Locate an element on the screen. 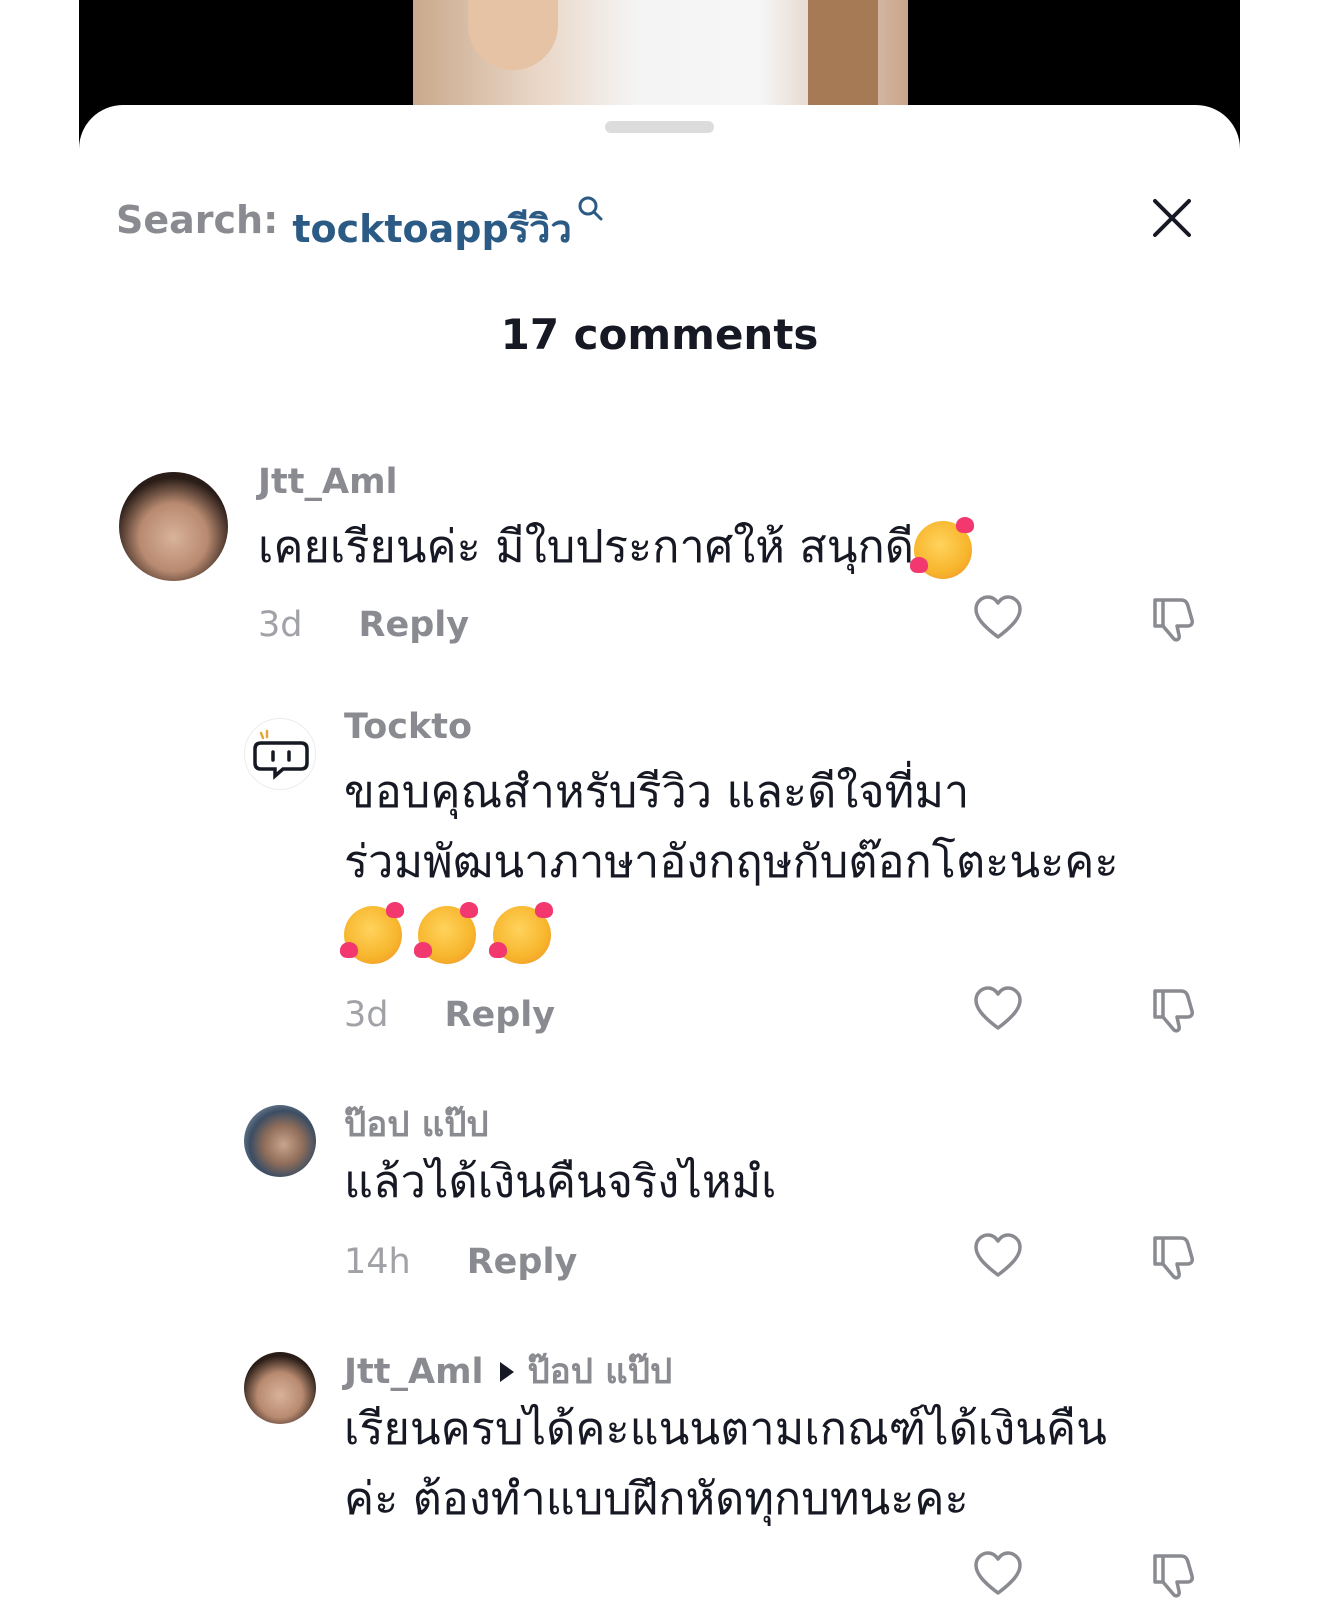  tockto-logo-icon is located at coordinates (281, 754).